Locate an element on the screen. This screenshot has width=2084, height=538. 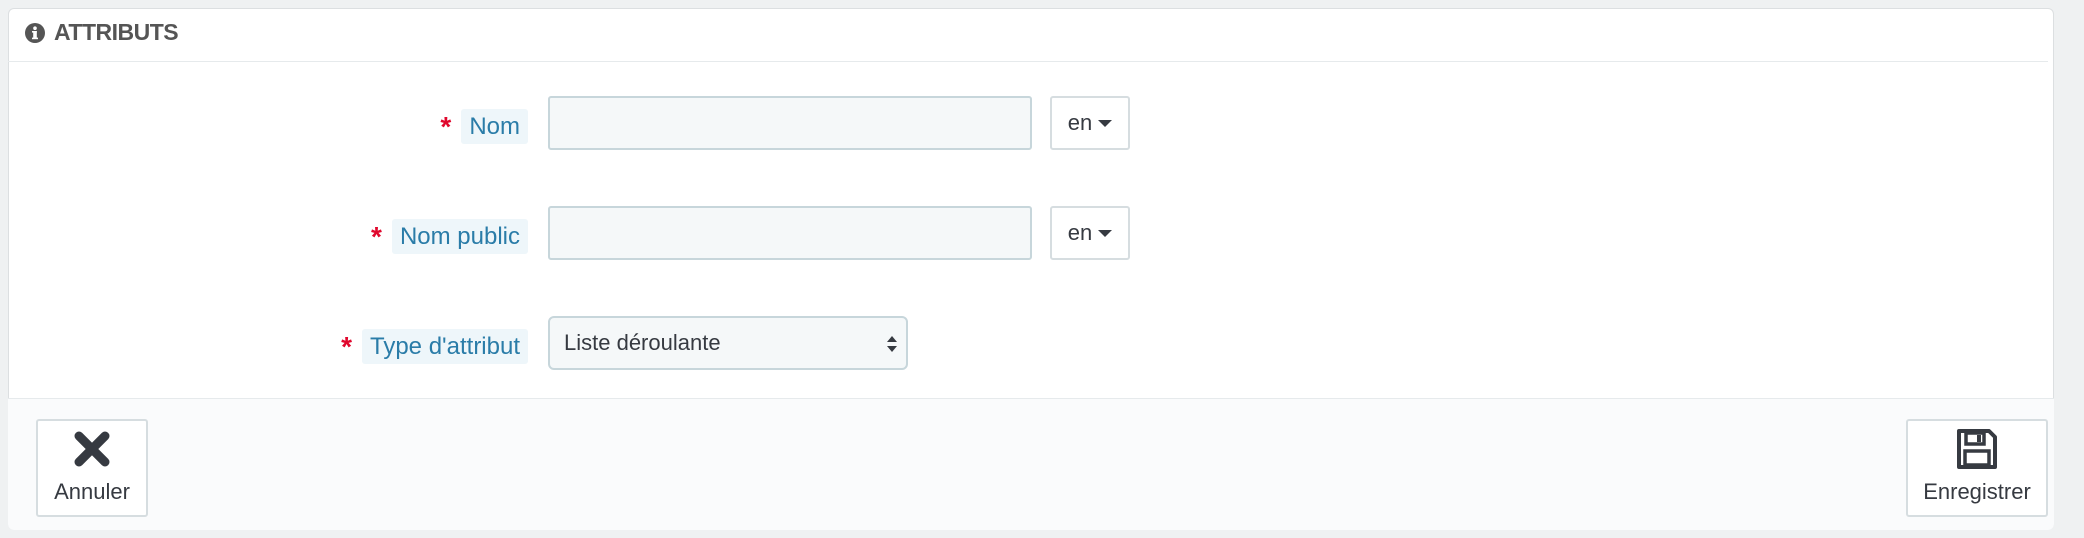
floppy-disk-icon is located at coordinates (1977, 449).